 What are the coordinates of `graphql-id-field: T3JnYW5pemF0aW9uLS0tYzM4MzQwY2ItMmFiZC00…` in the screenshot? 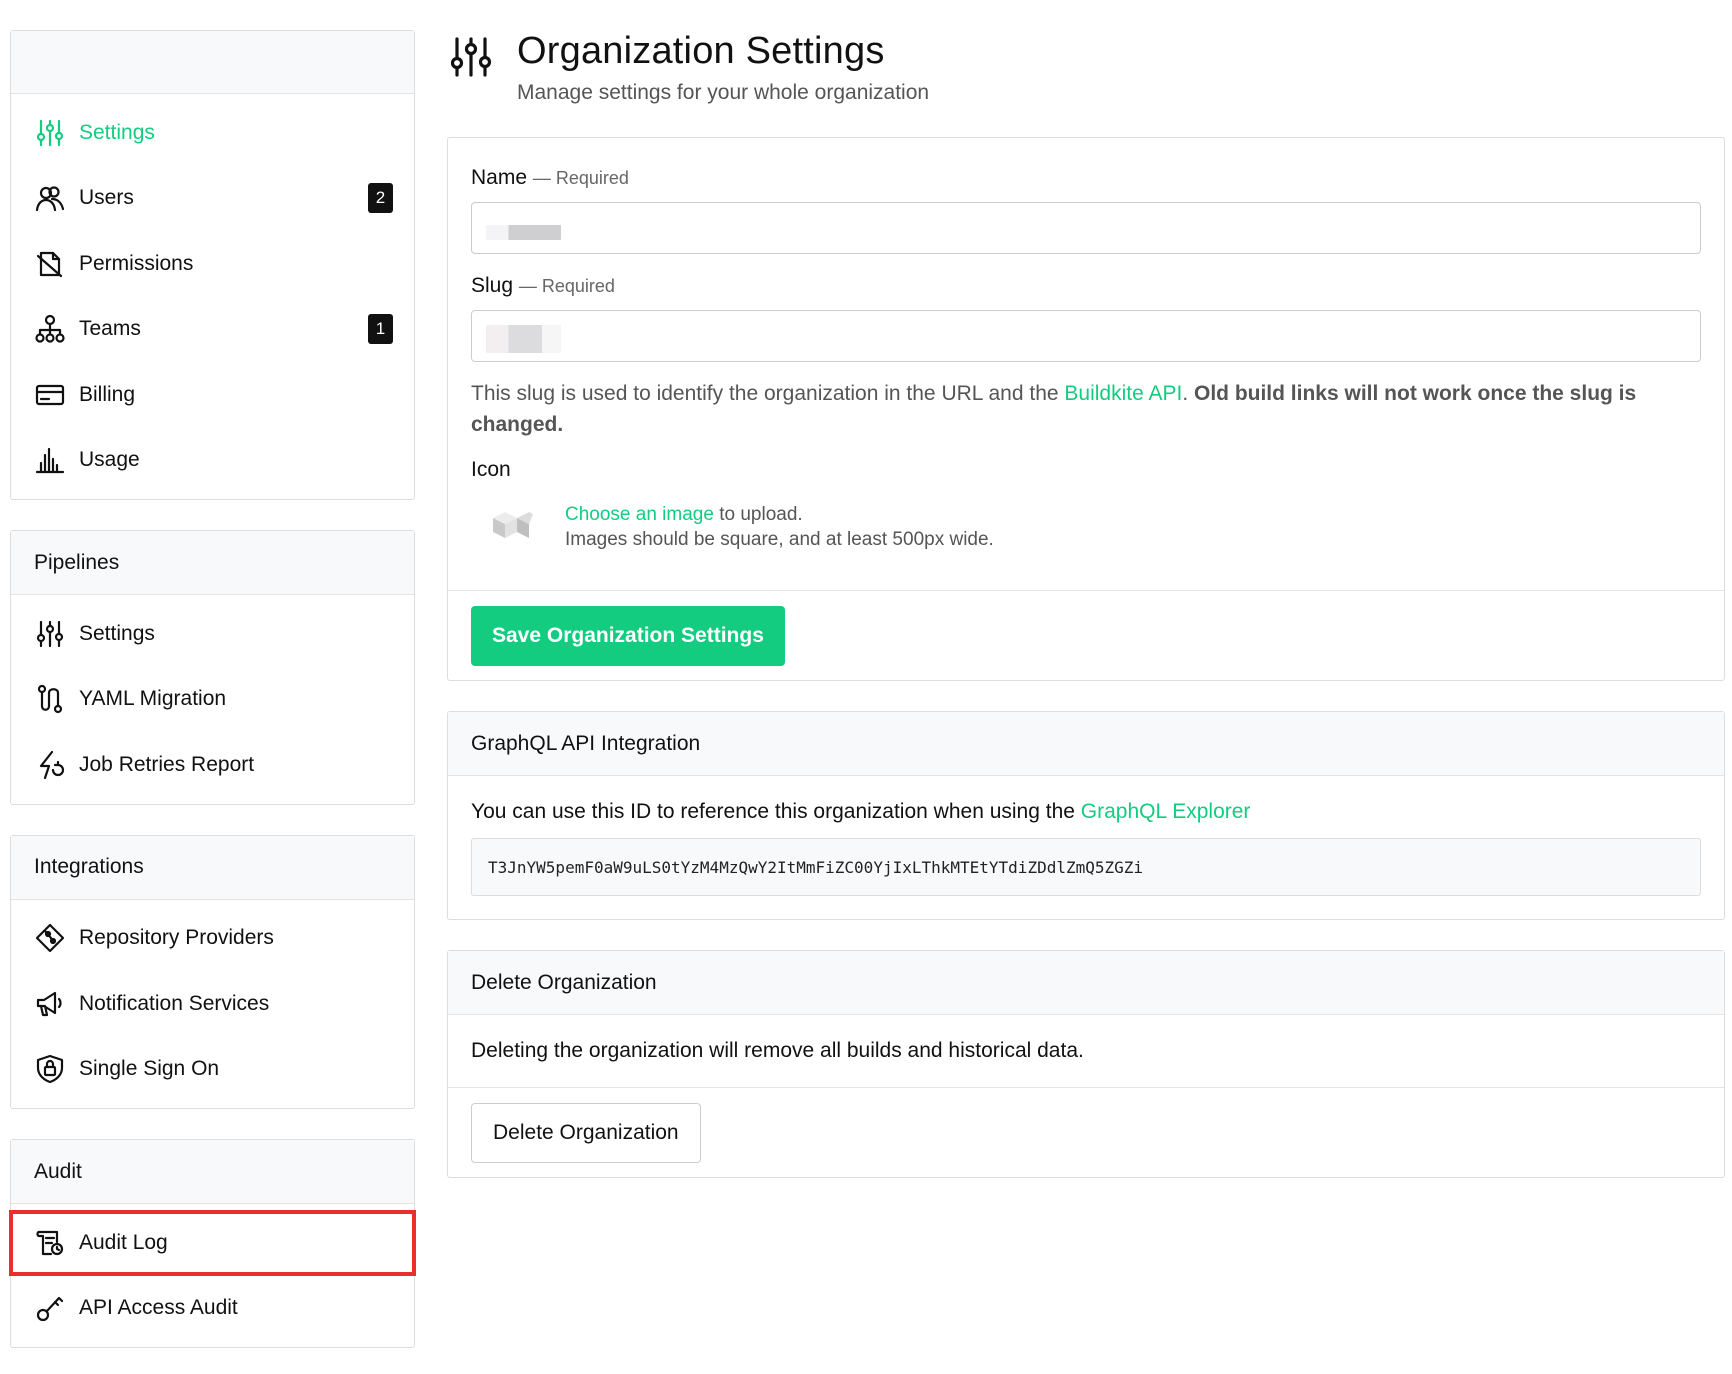 It's located at (1086, 867).